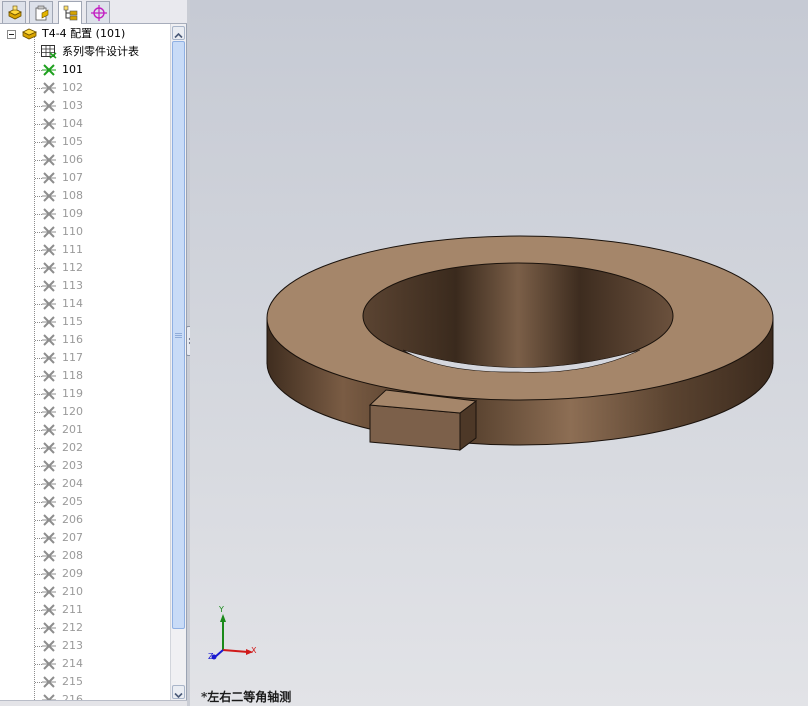 The image size is (808, 706). Describe the element at coordinates (72, 249) in the screenshot. I see `config-label: 111` at that location.